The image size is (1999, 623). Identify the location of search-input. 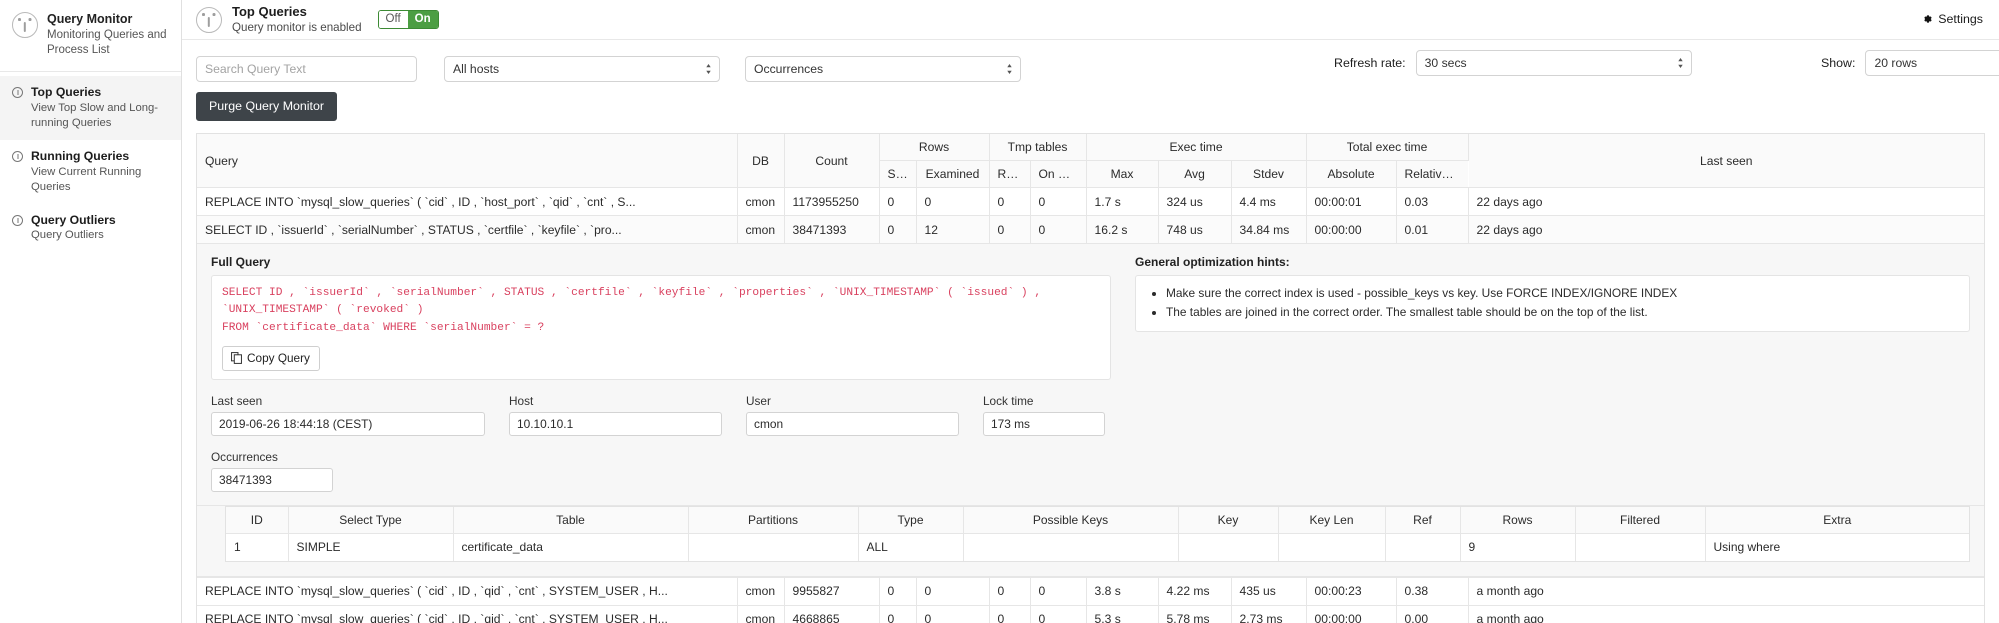
(306, 69).